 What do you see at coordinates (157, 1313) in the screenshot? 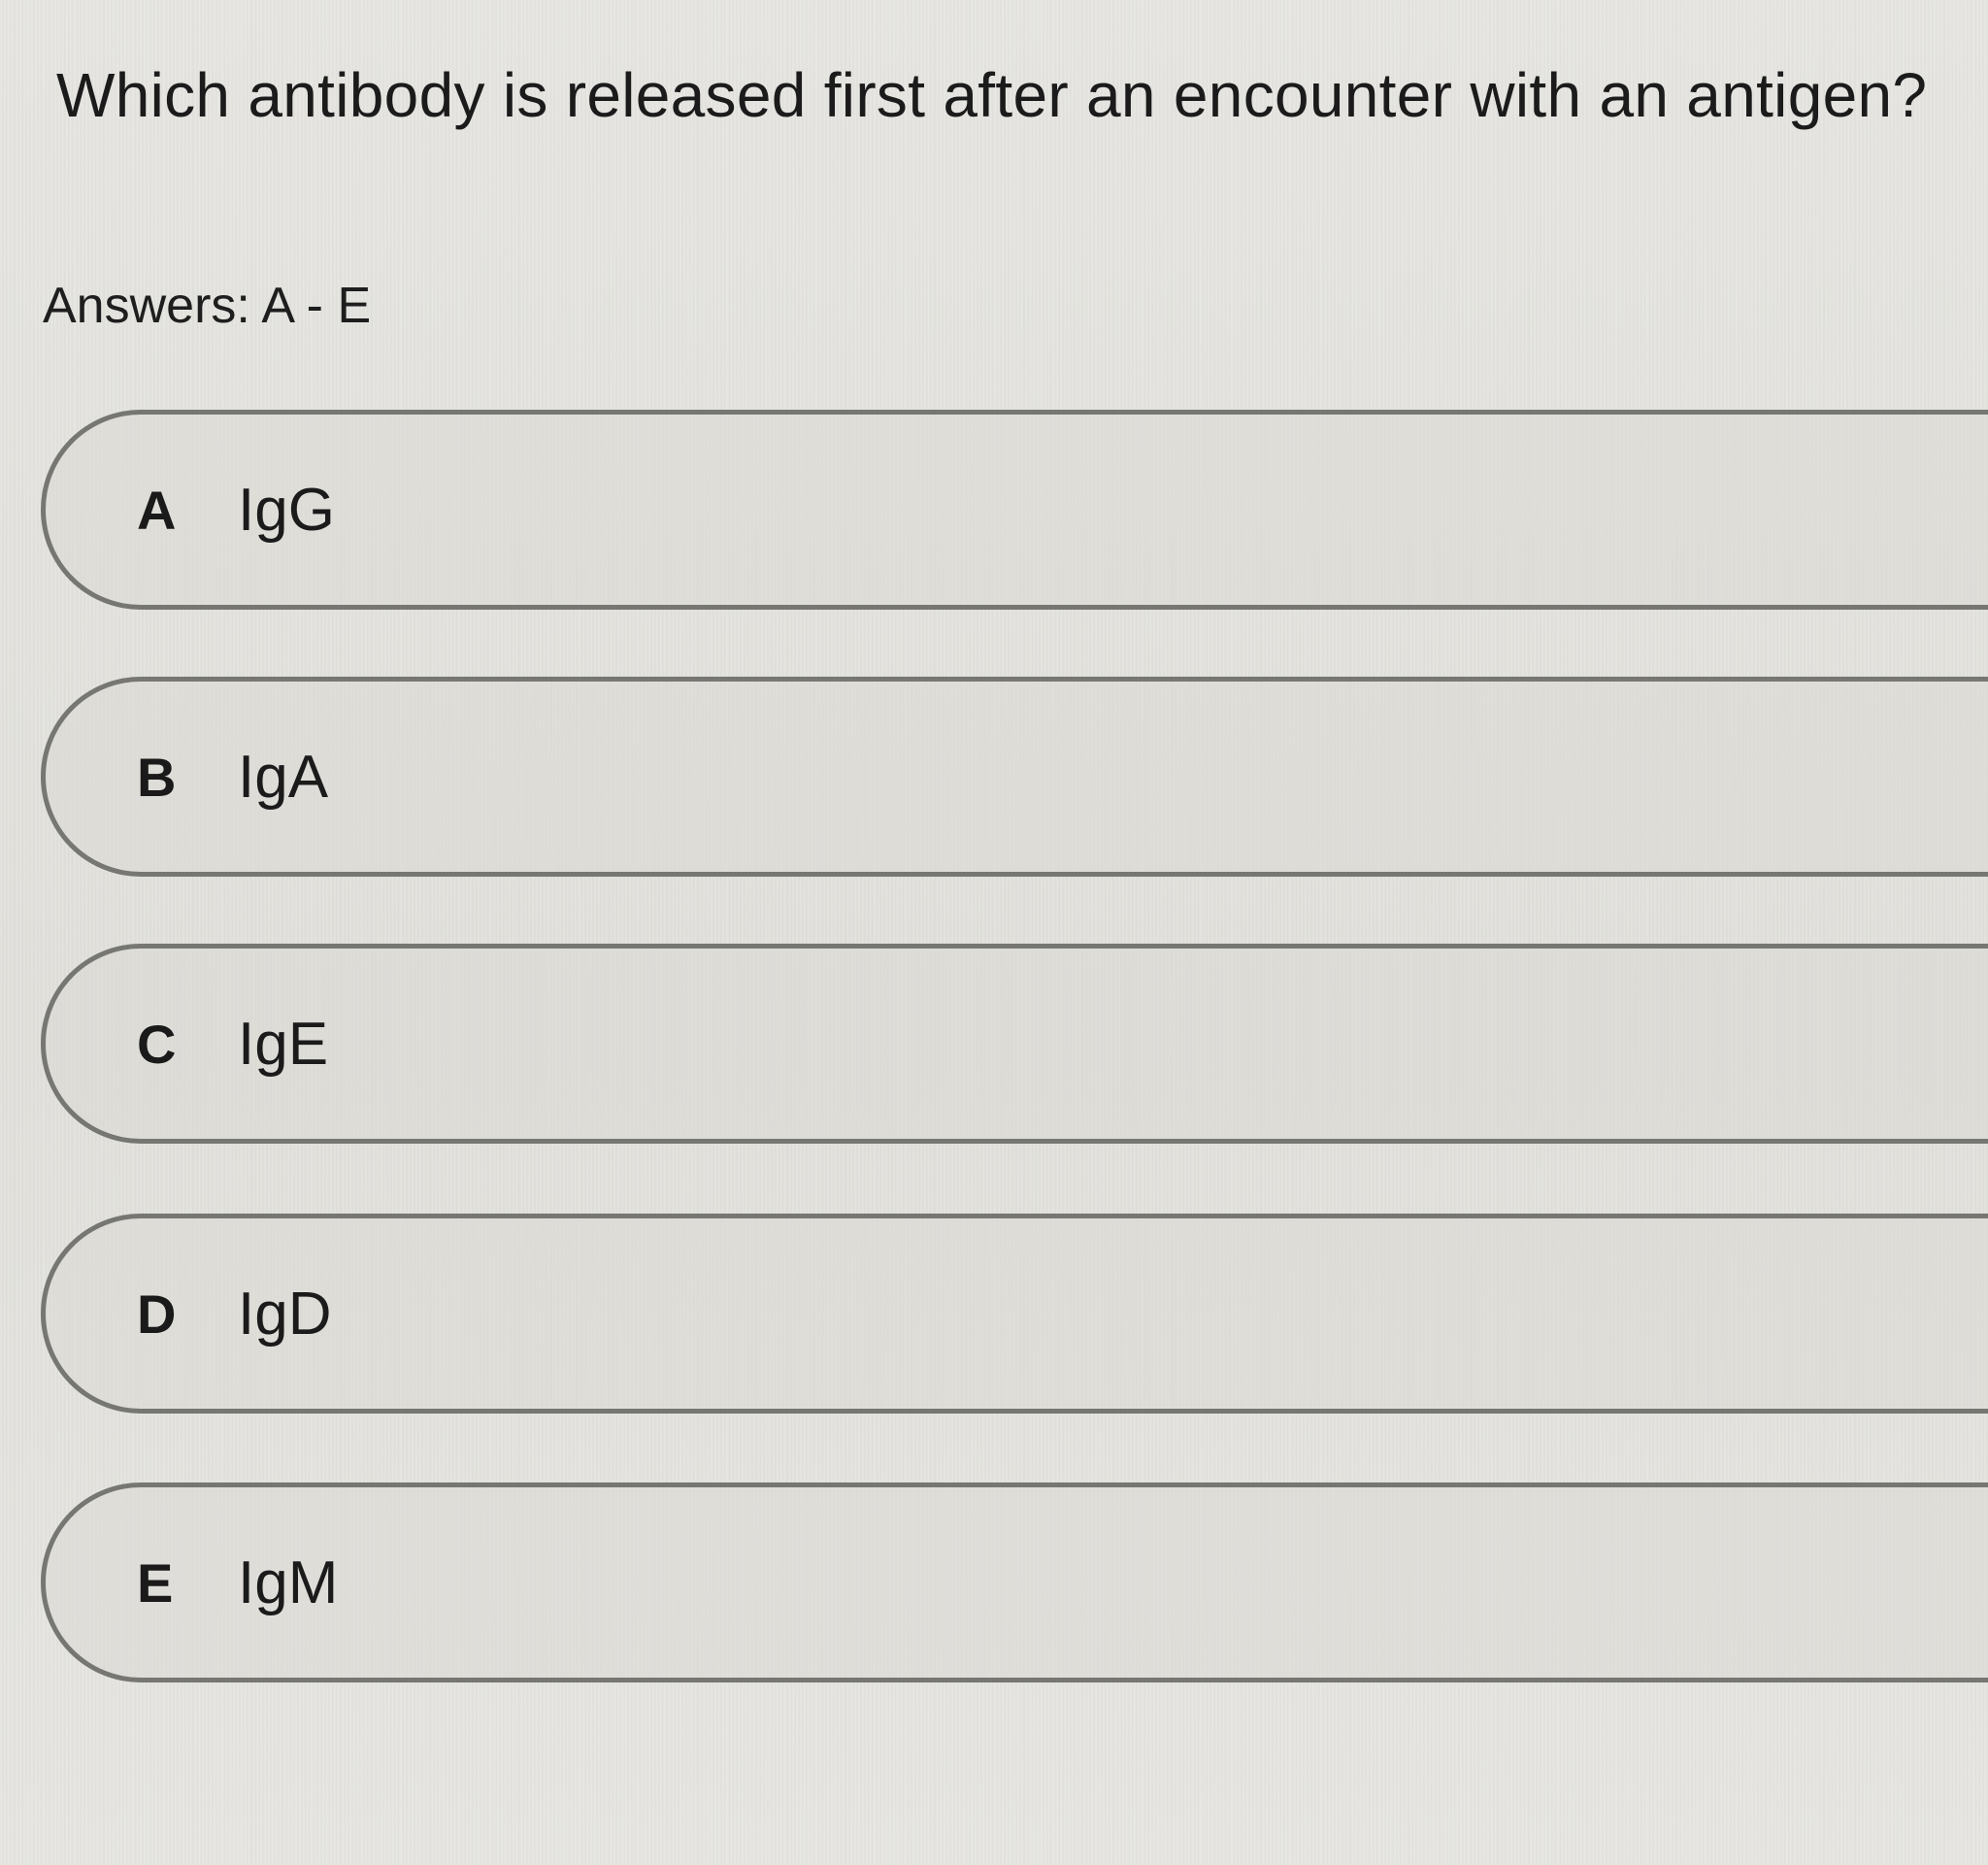
I see `option-letter: D` at bounding box center [157, 1313].